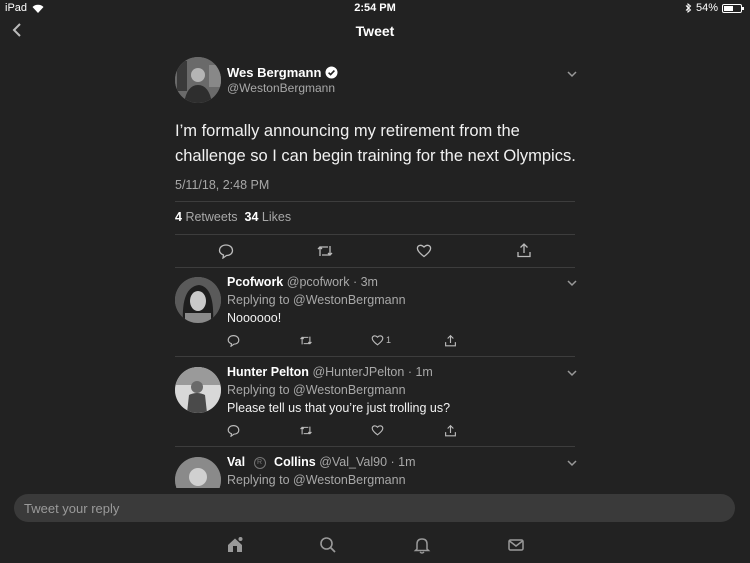 This screenshot has width=750, height=563. I want to click on status-time: 2:54 PM, so click(375, 8).